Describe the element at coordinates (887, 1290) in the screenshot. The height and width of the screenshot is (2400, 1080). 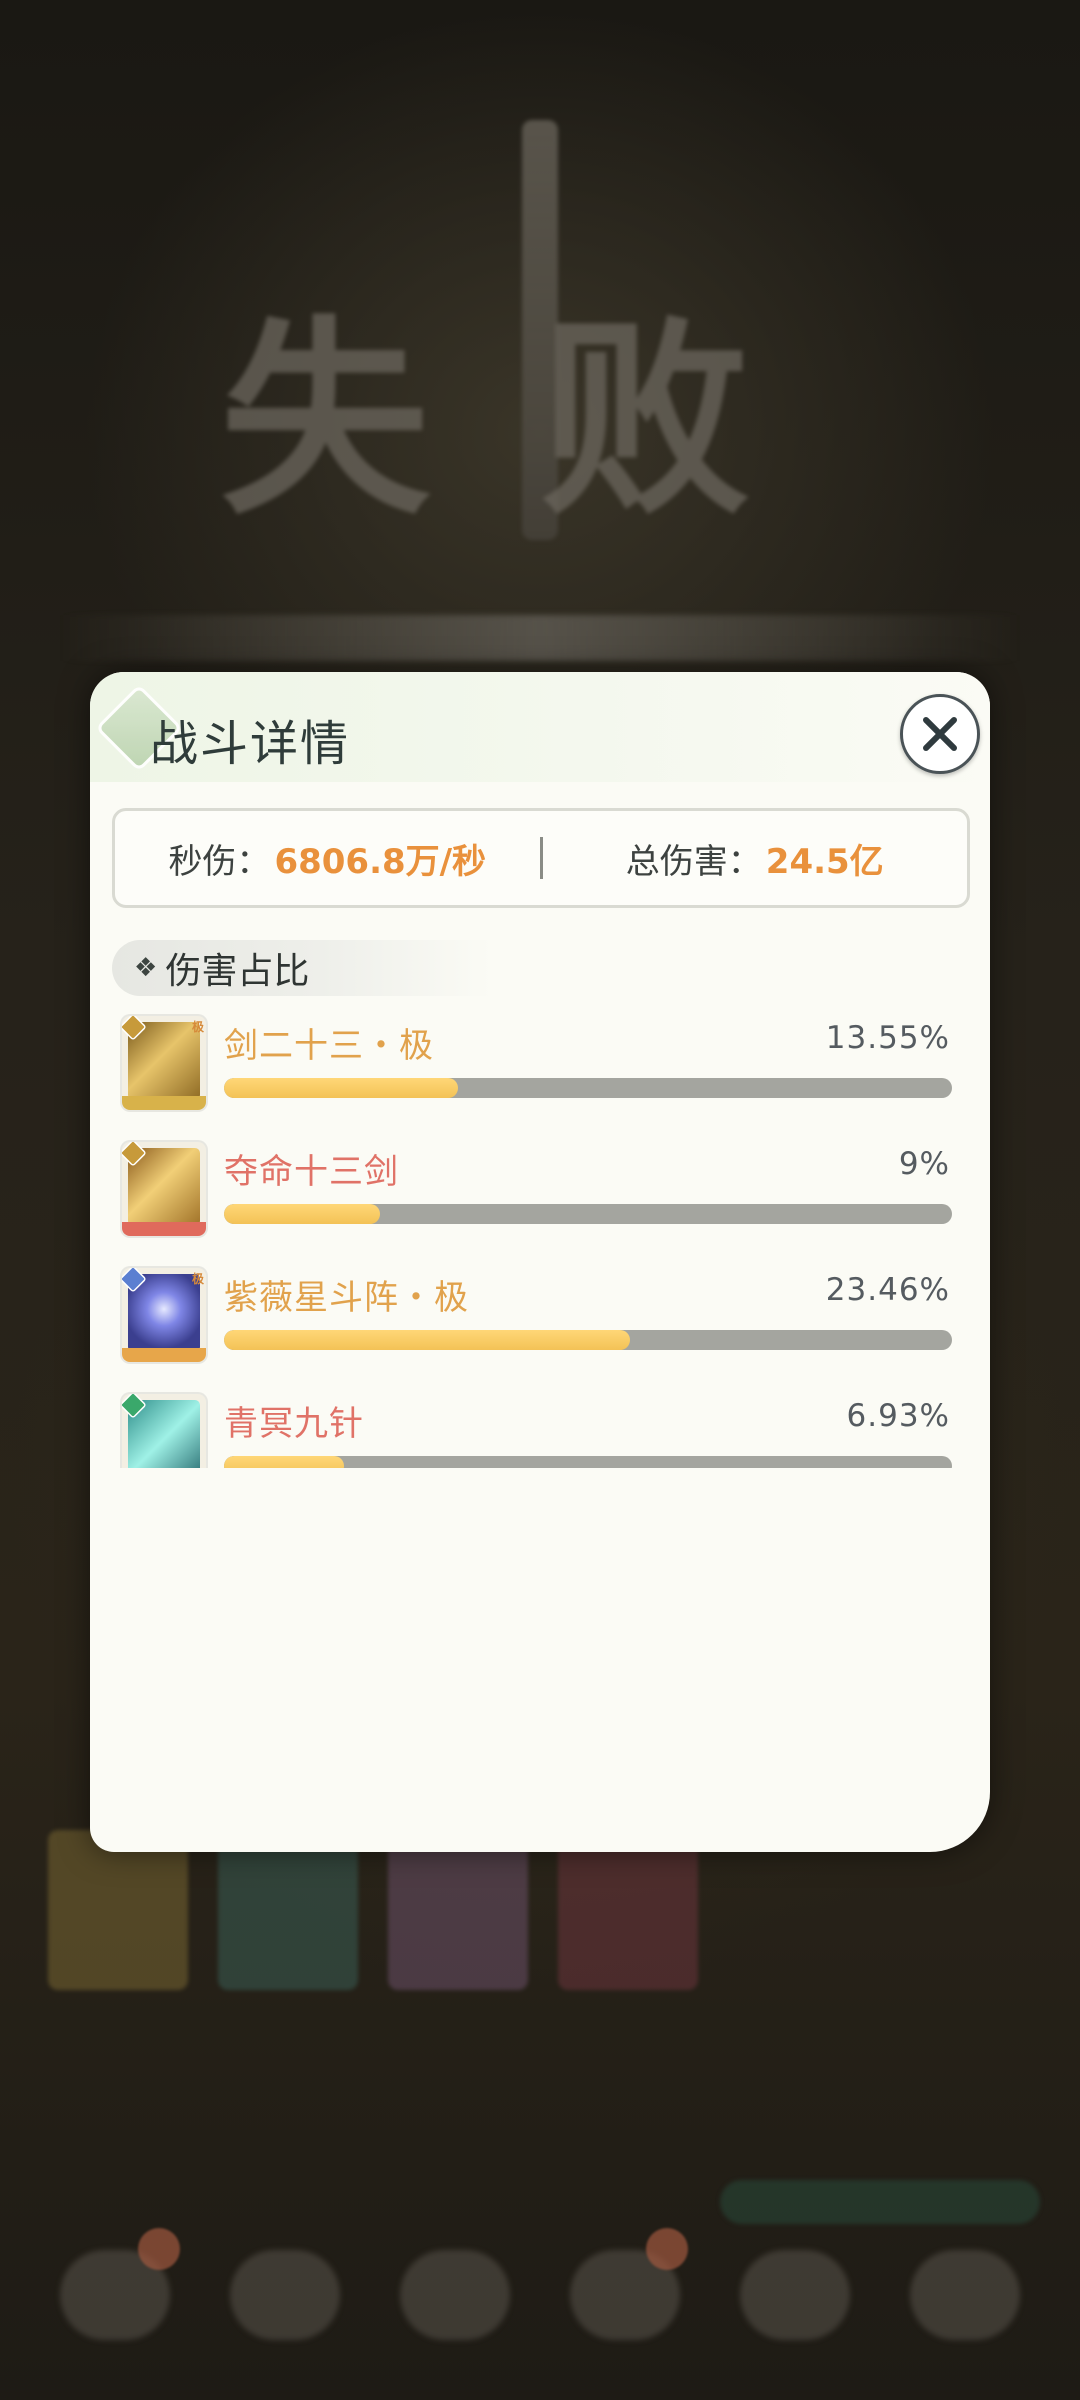
I see `skill-percent: 23.46%` at that location.